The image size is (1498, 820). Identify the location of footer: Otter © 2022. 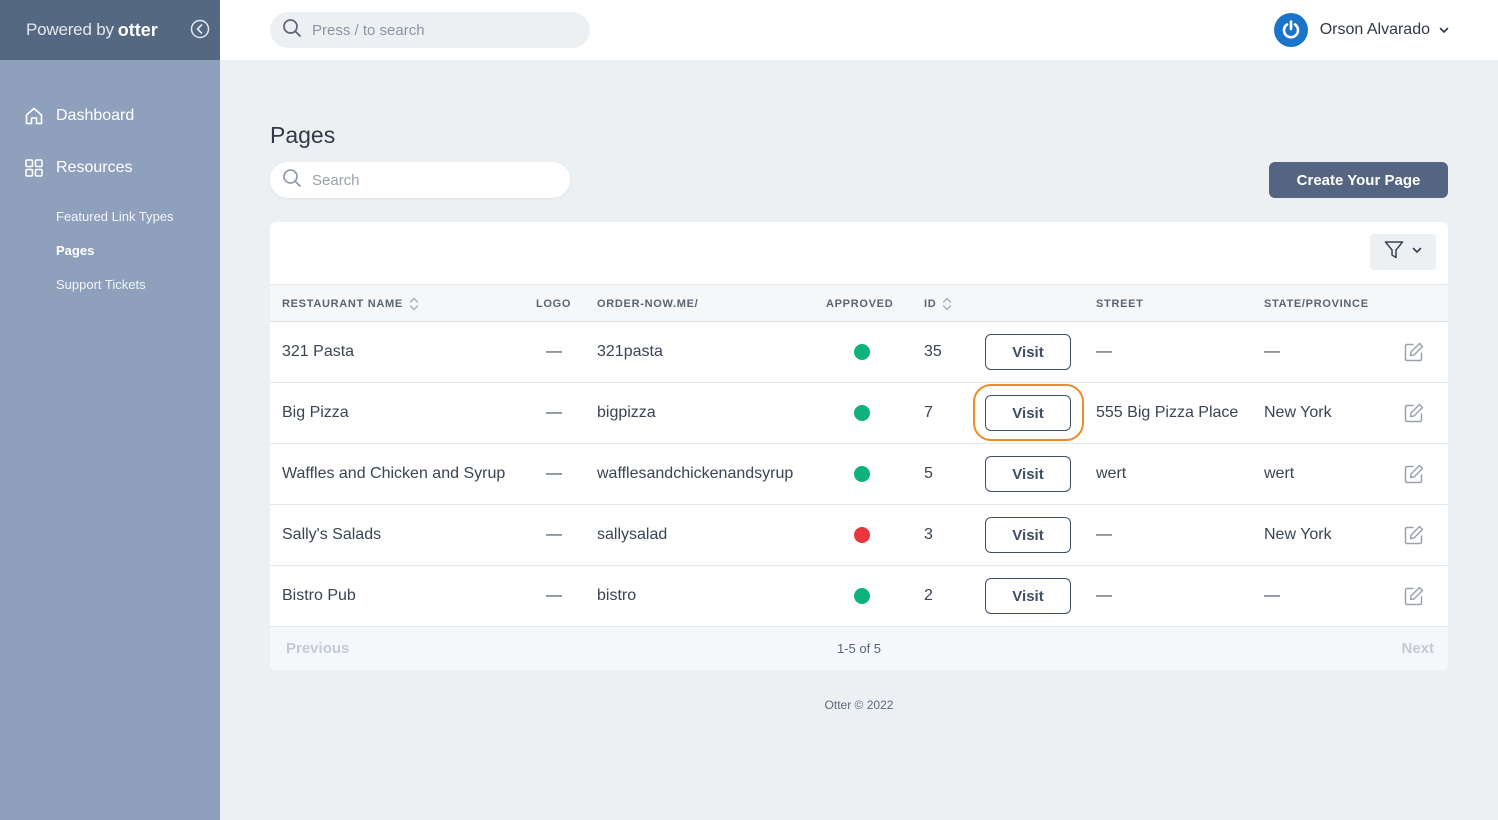
(859, 705).